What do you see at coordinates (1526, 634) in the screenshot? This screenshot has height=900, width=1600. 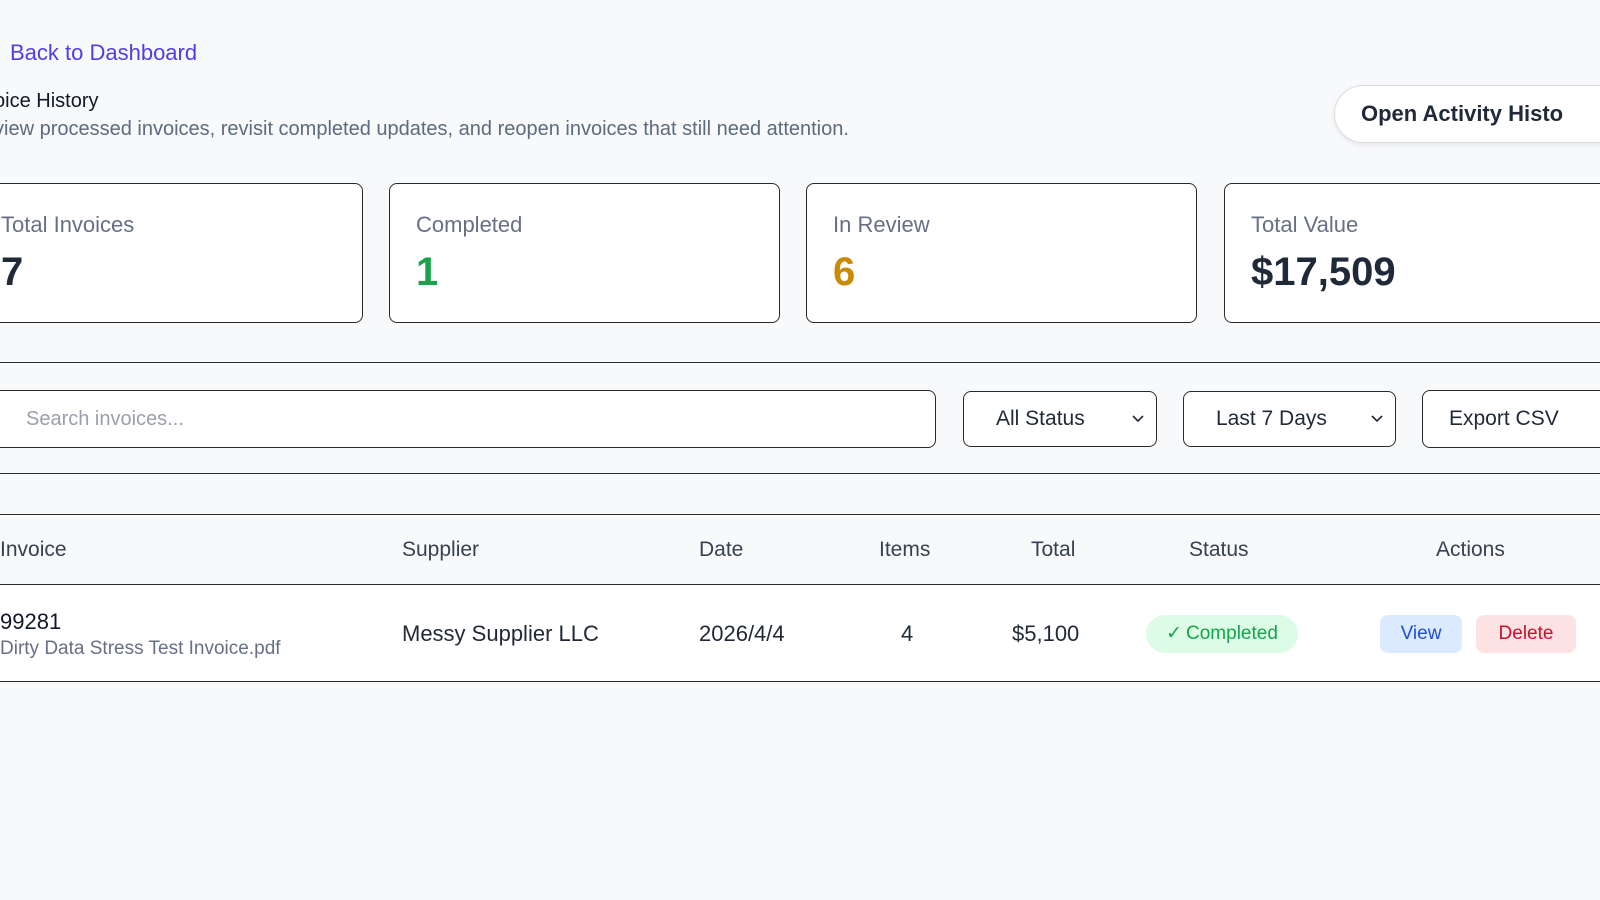 I see `delete-button: Delete` at bounding box center [1526, 634].